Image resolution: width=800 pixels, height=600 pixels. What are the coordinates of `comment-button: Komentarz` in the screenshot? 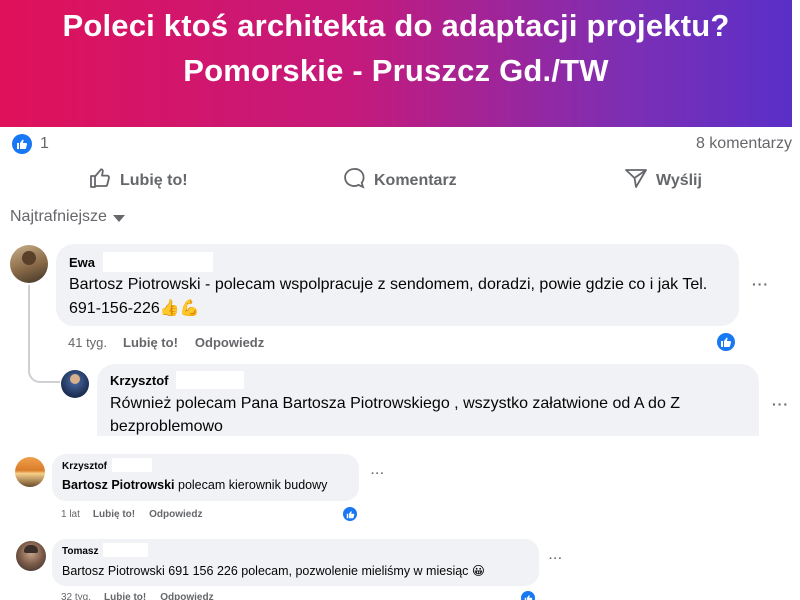 It's located at (399, 180).